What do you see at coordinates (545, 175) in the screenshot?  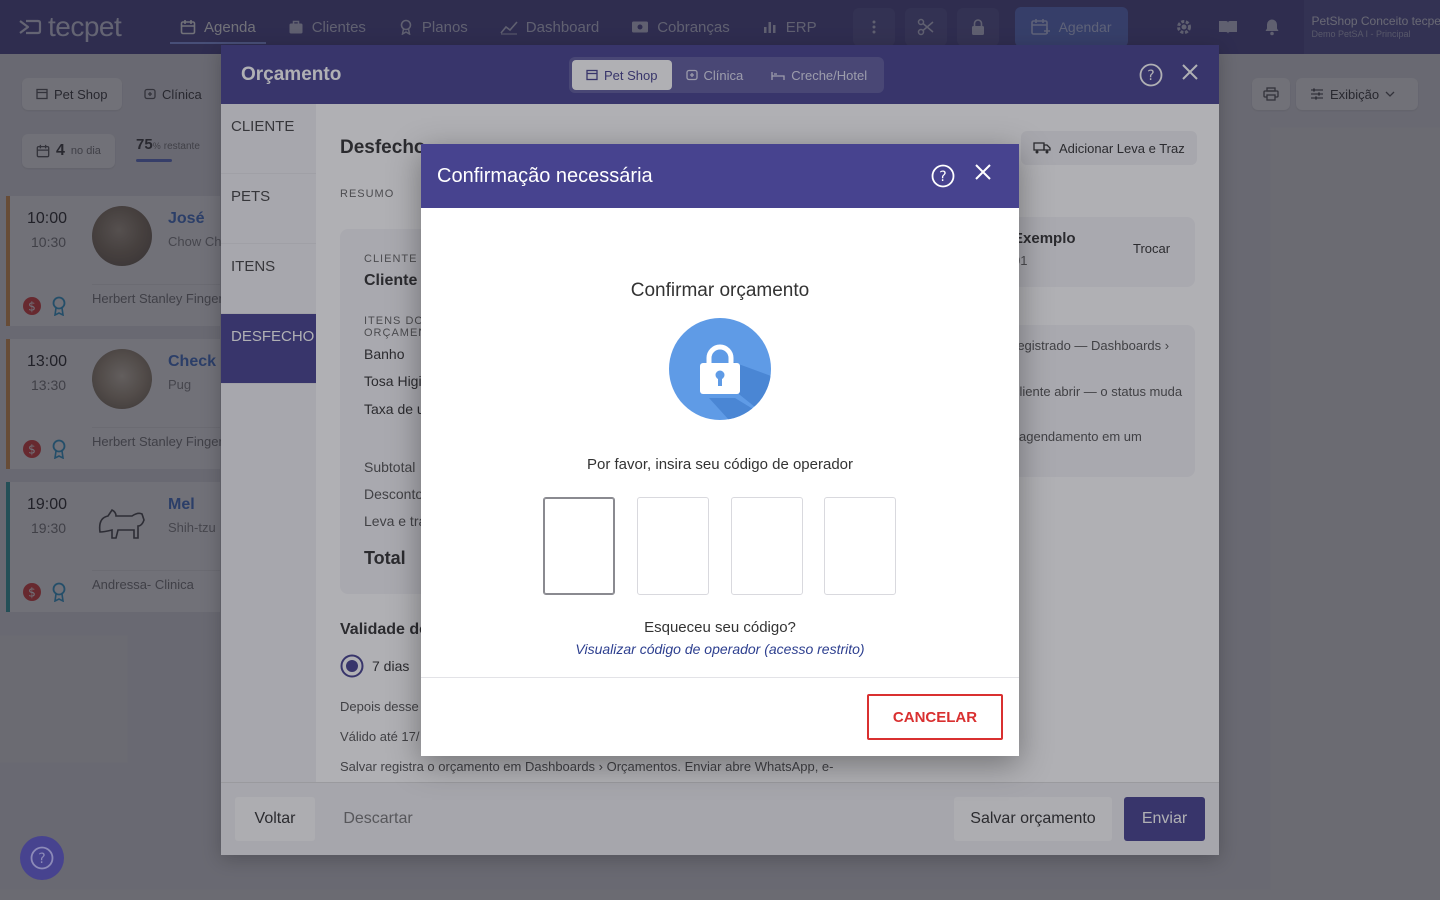 I see `modal-title: Confirmação necessária` at bounding box center [545, 175].